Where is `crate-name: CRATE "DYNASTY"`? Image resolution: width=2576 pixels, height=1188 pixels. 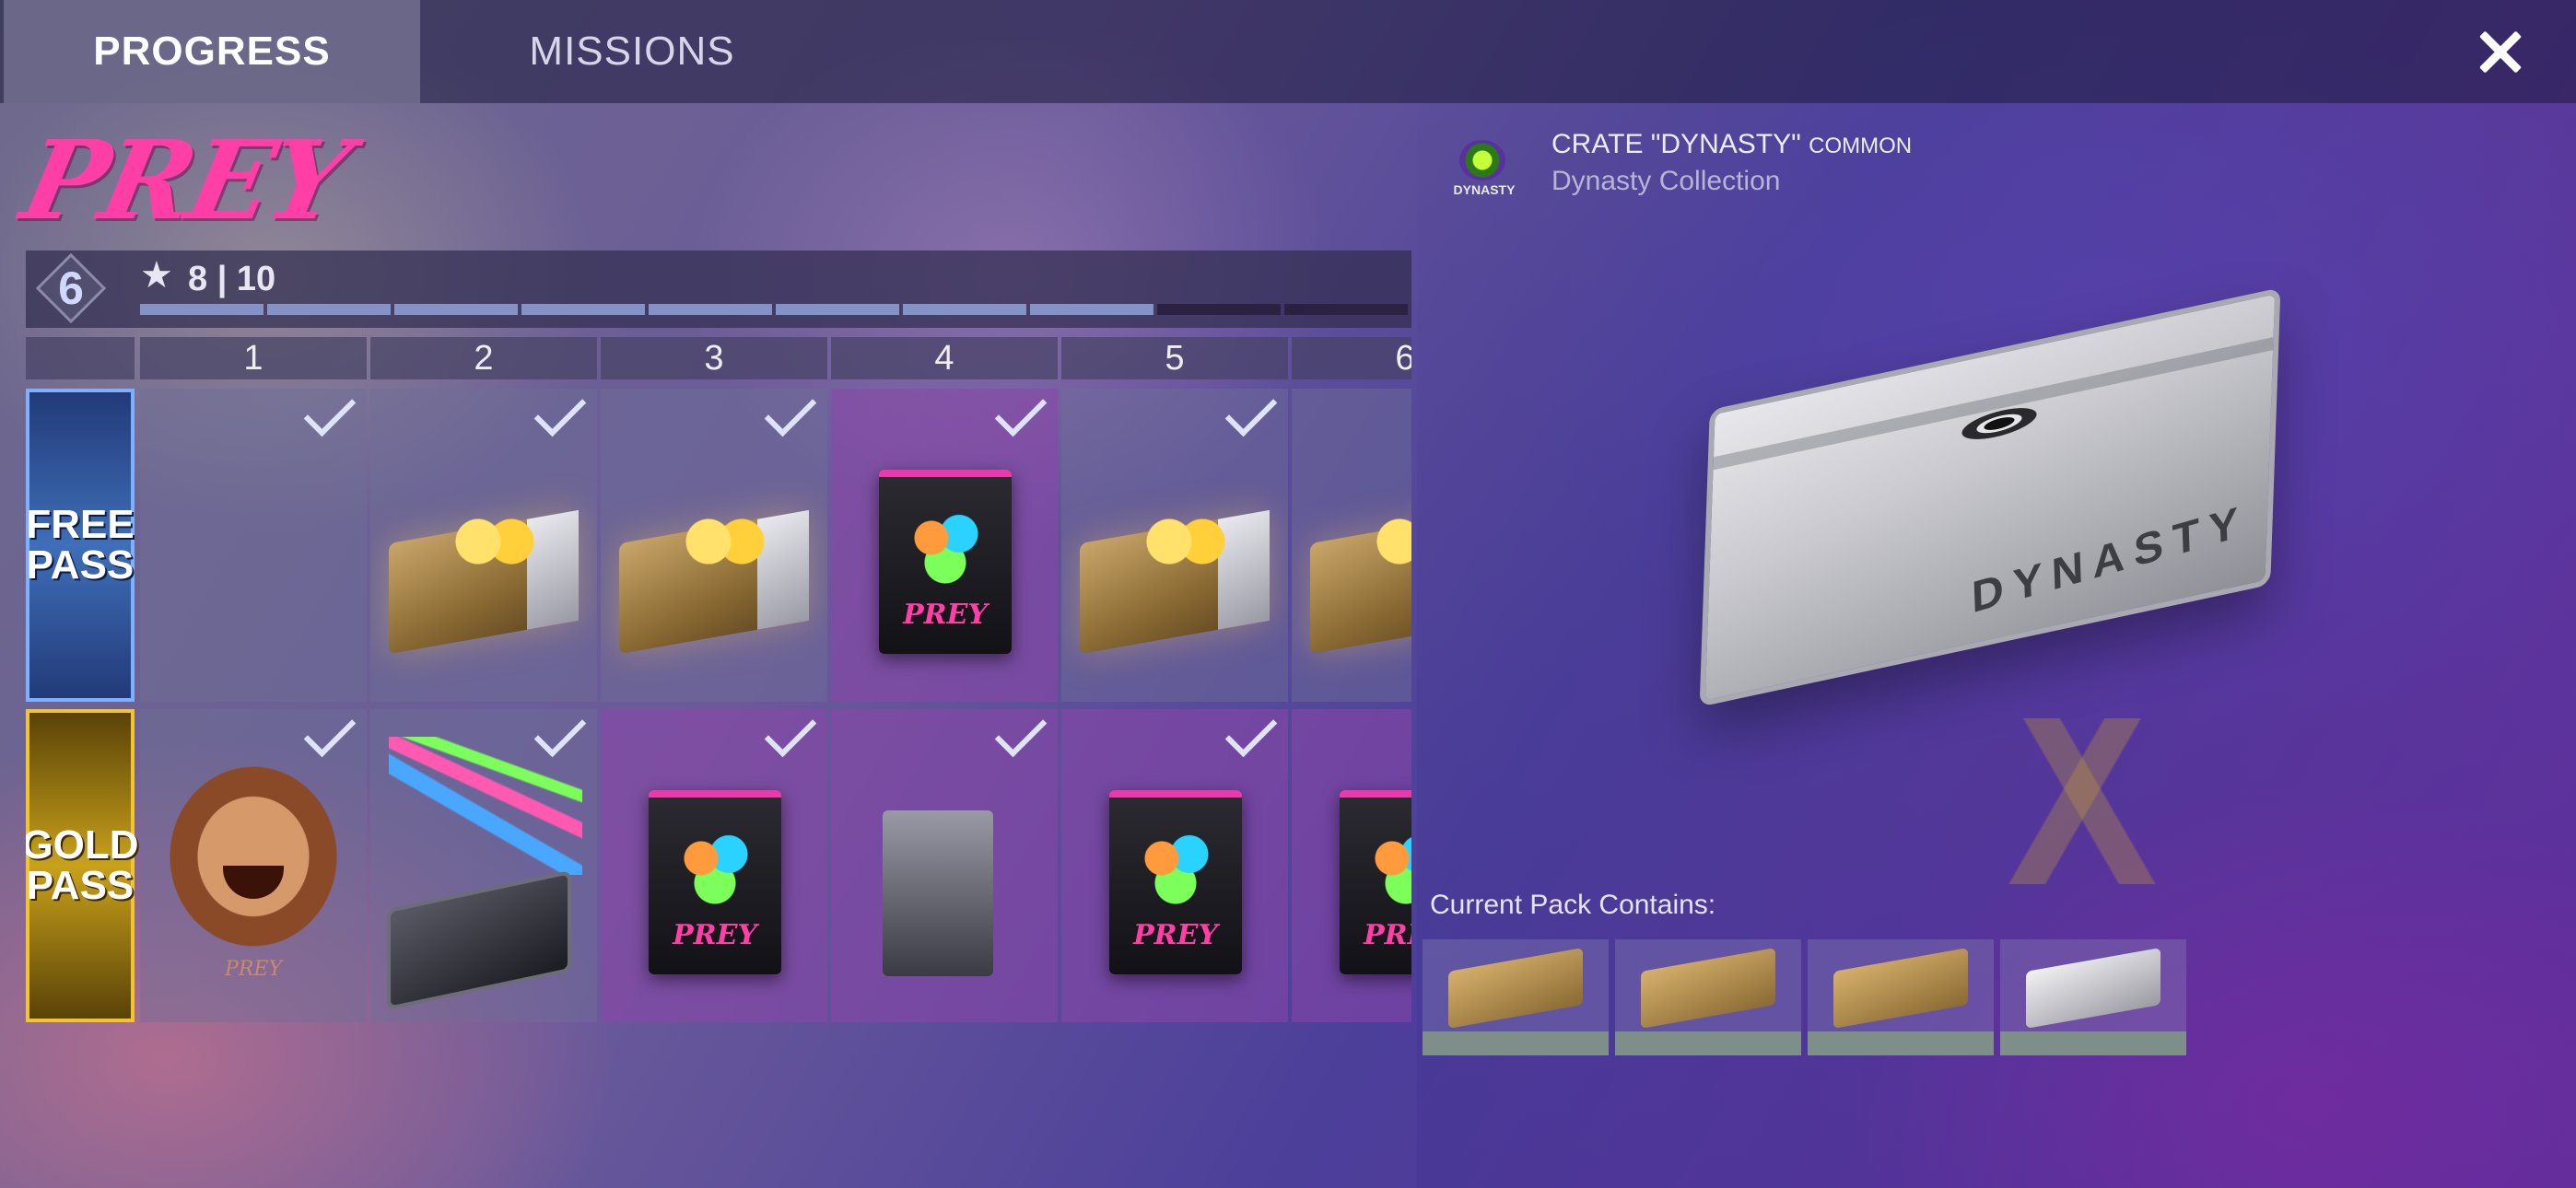 crate-name: CRATE "DYNASTY" is located at coordinates (1676, 144).